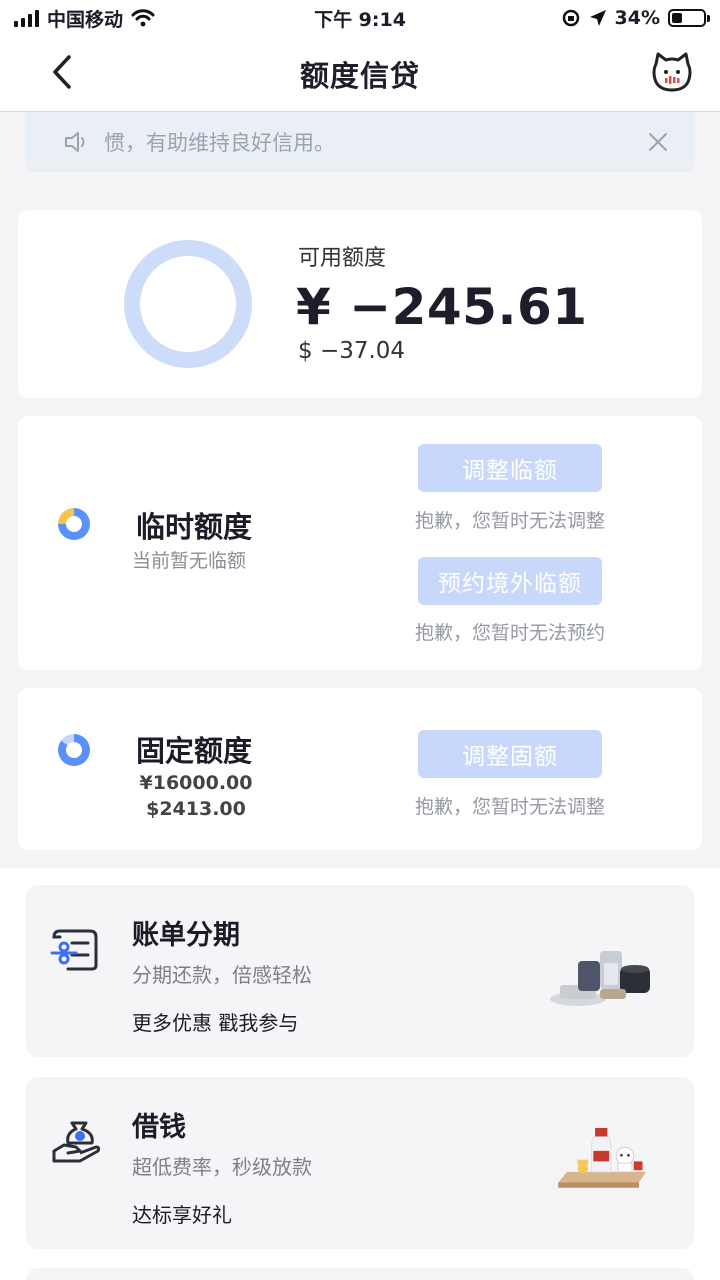  I want to click on fixed-credit-title: 固定额度, so click(194, 751).